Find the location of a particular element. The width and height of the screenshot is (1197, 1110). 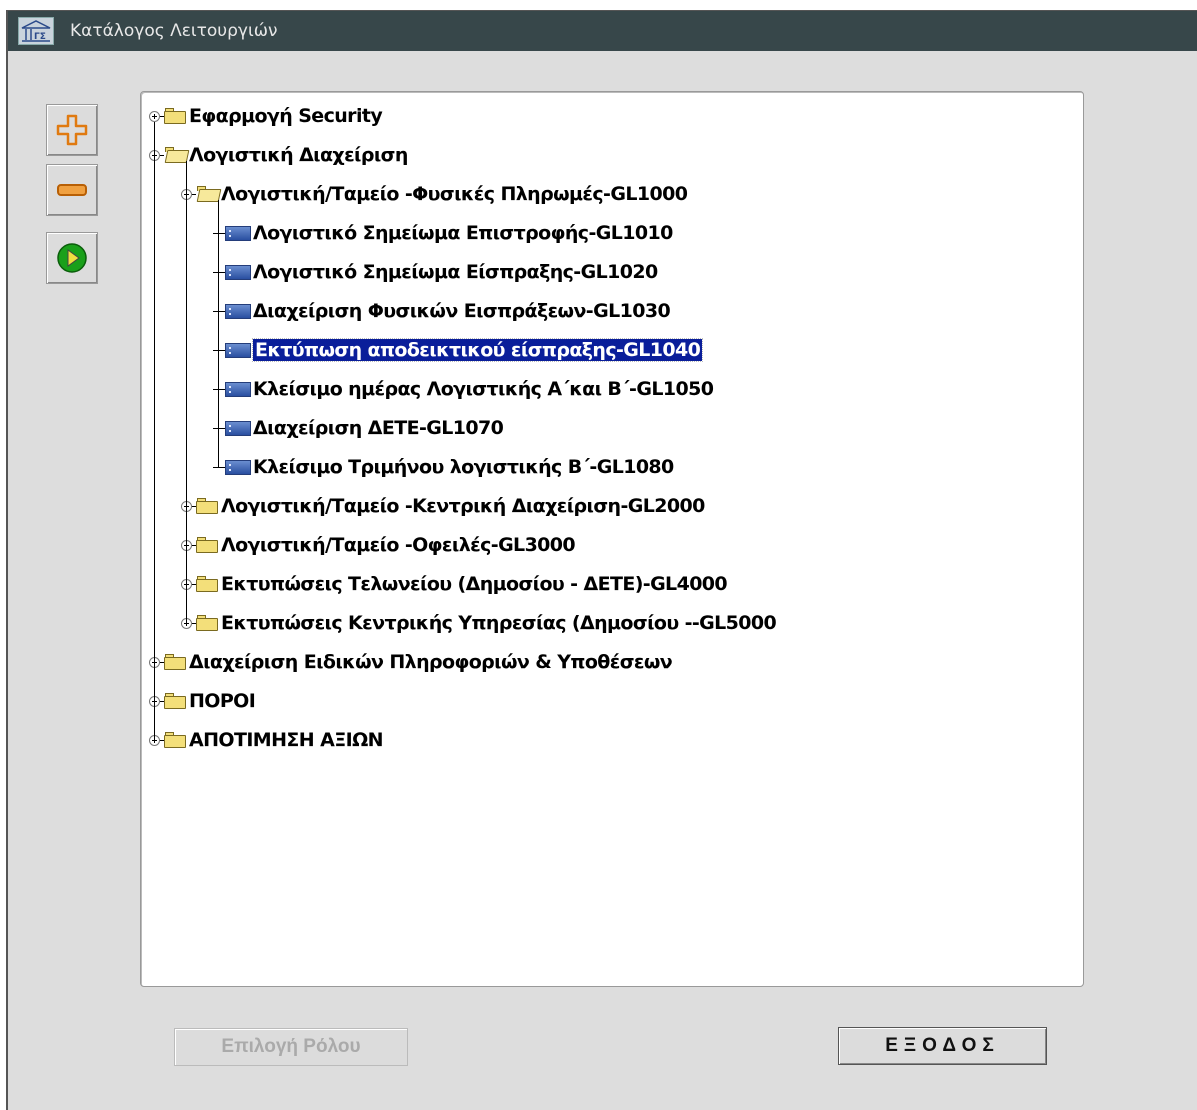

tree-node-label: ΑΠΟΤΙΜΗΣΗ ΑΞΙΩΝ is located at coordinates (286, 740).